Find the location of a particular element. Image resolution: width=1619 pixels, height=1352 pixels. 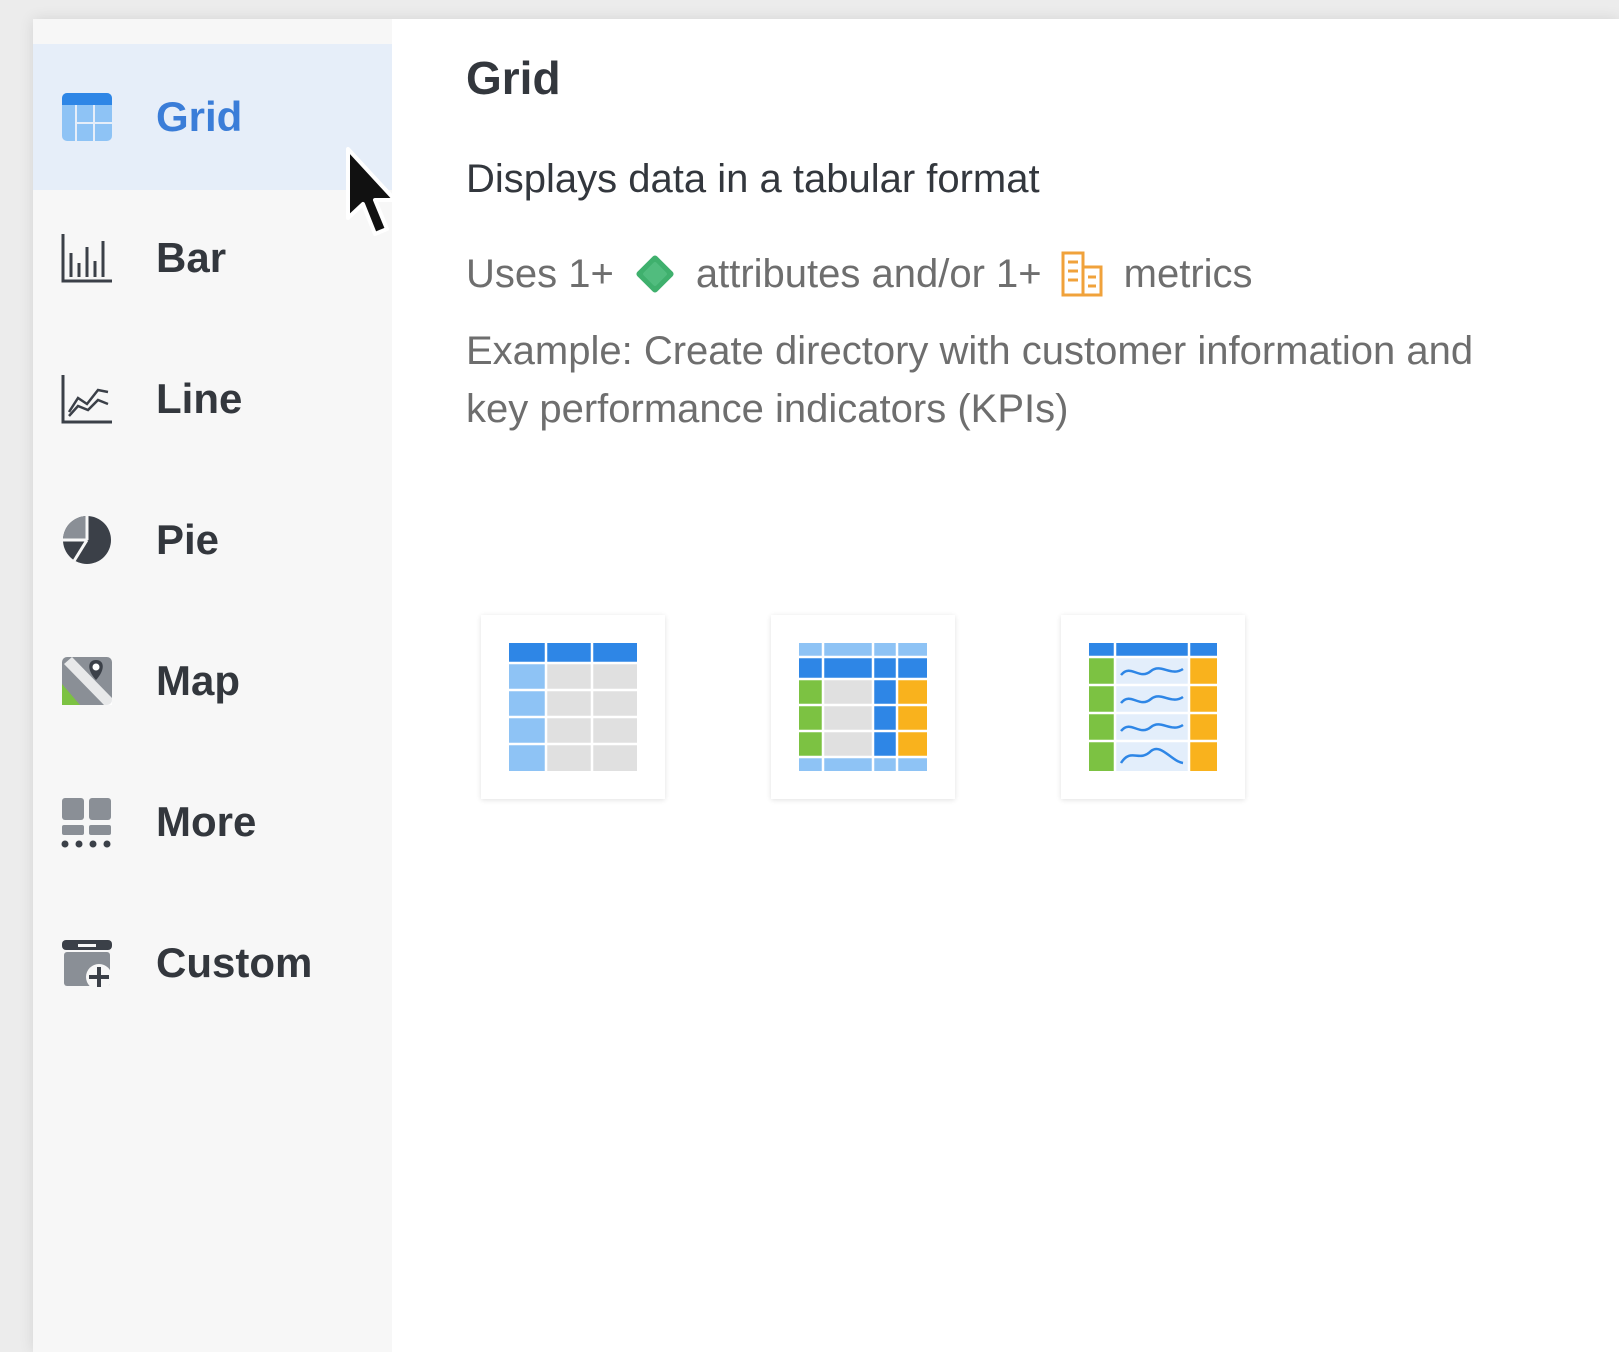

page-title: Grid is located at coordinates (513, 78).